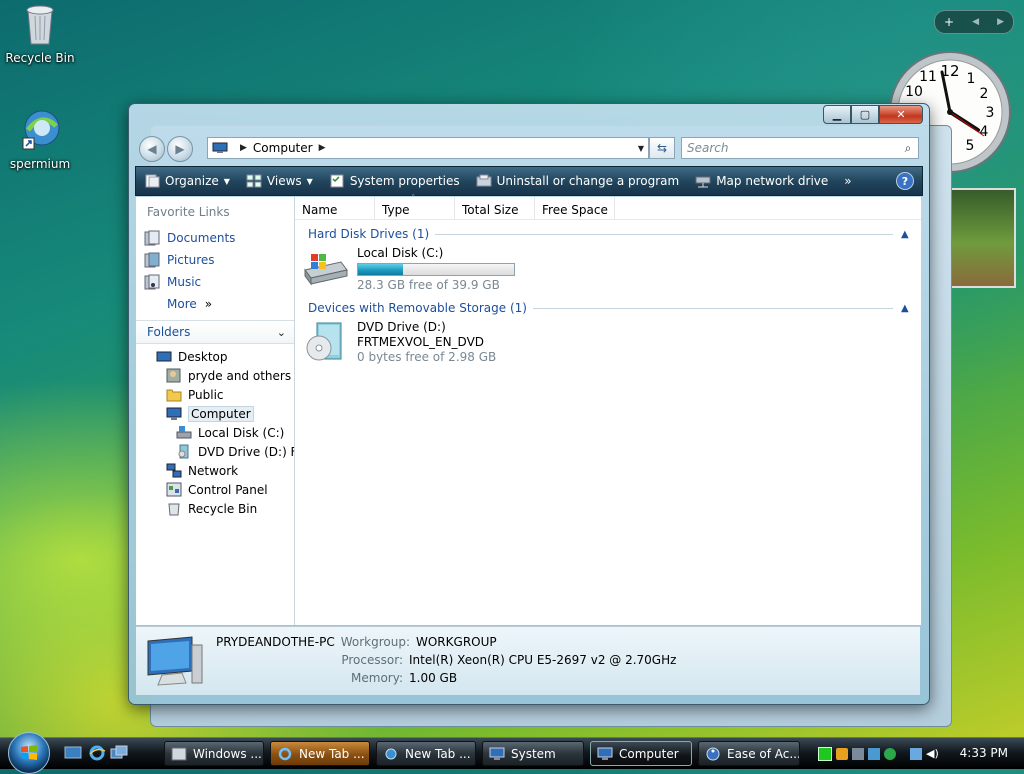  Describe the element at coordinates (215, 508) in the screenshot. I see `tree-item-recycle-bin: Recycle Bin` at that location.